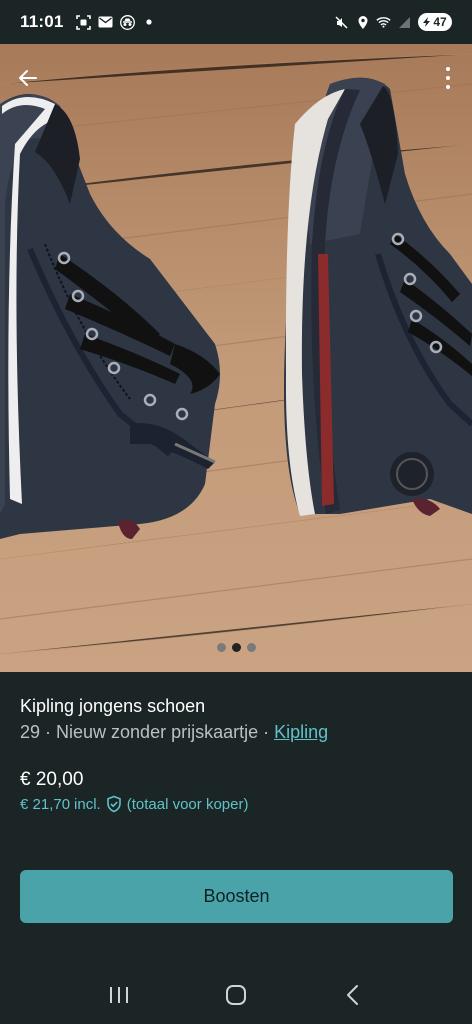 This screenshot has height=1024, width=472. Describe the element at coordinates (236, 22) in the screenshot. I see `status-bar: 11:01 47` at that location.